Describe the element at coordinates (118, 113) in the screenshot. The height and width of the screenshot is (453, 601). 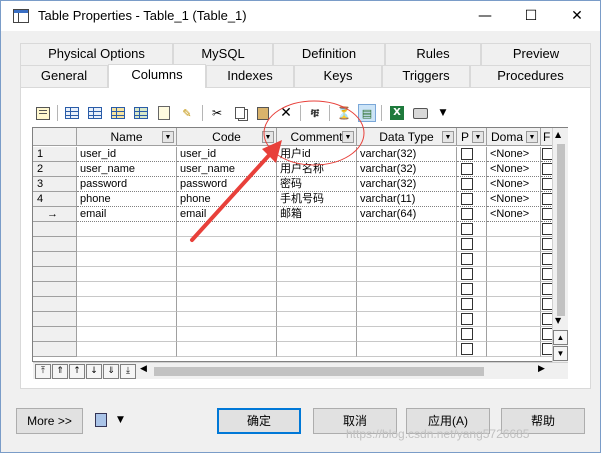
I see `add-columns-icon` at that location.